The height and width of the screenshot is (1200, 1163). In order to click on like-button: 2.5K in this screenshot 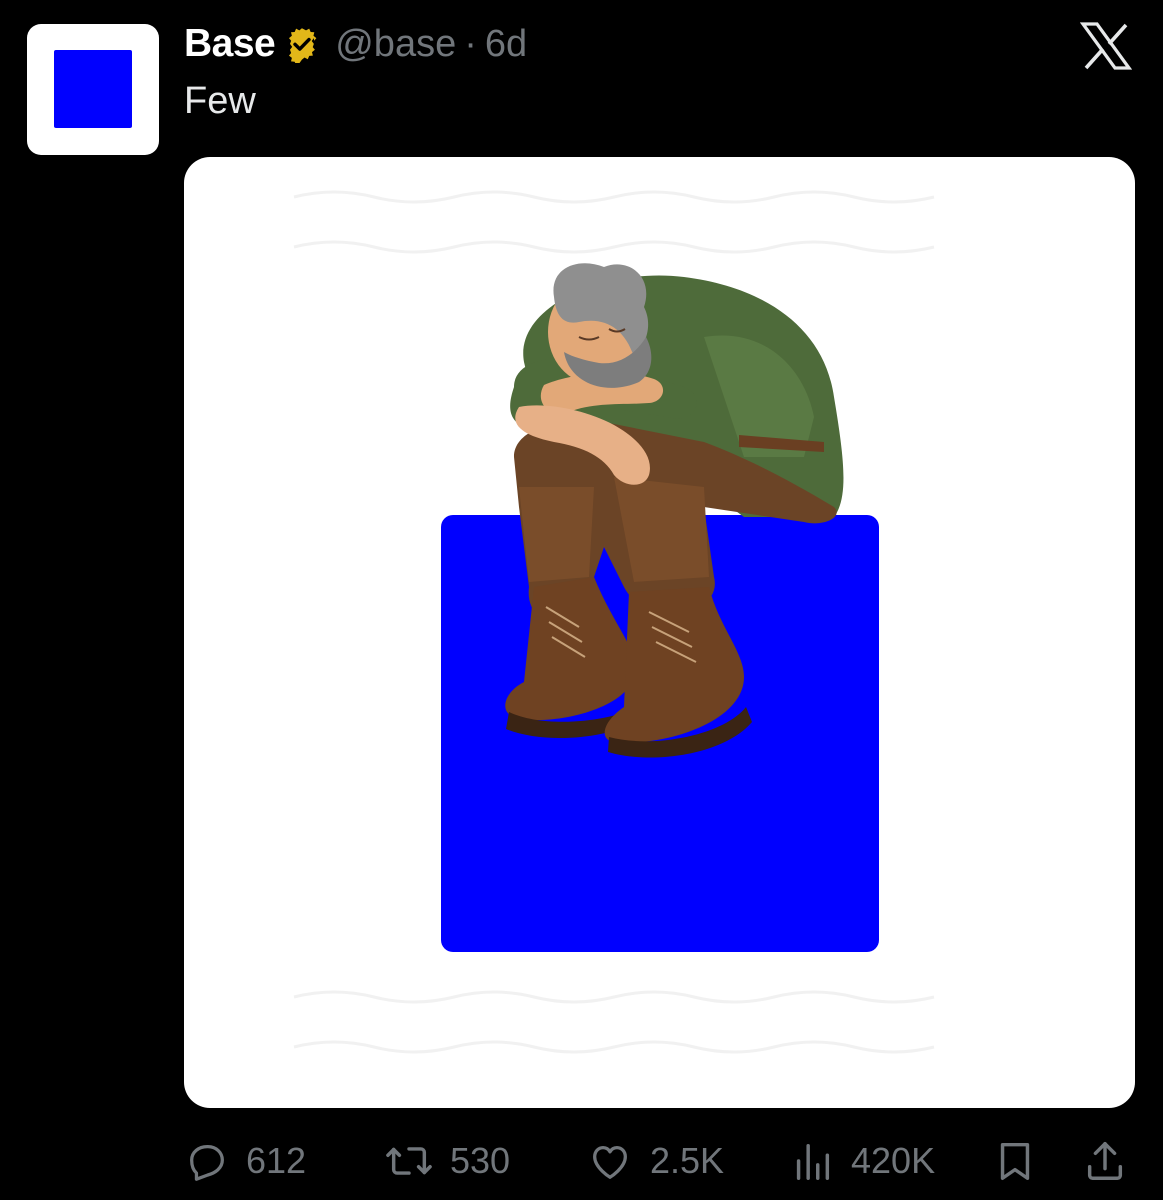, I will do `click(655, 1161)`.